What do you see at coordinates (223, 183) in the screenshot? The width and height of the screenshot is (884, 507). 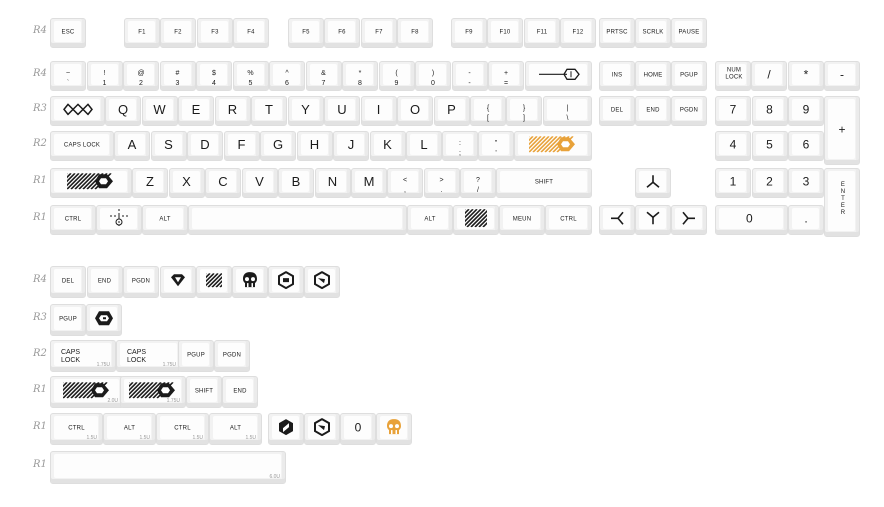 I see `key-2: C` at bounding box center [223, 183].